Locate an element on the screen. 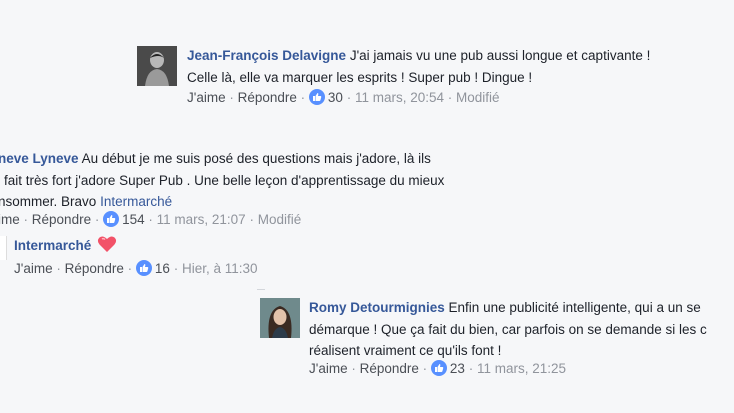 The image size is (734, 413). avatar-delavigne is located at coordinates (157, 66).